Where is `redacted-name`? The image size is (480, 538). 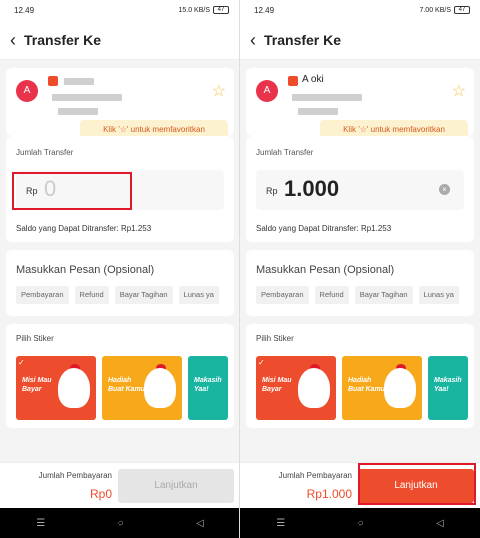
redacted-name is located at coordinates (79, 81).